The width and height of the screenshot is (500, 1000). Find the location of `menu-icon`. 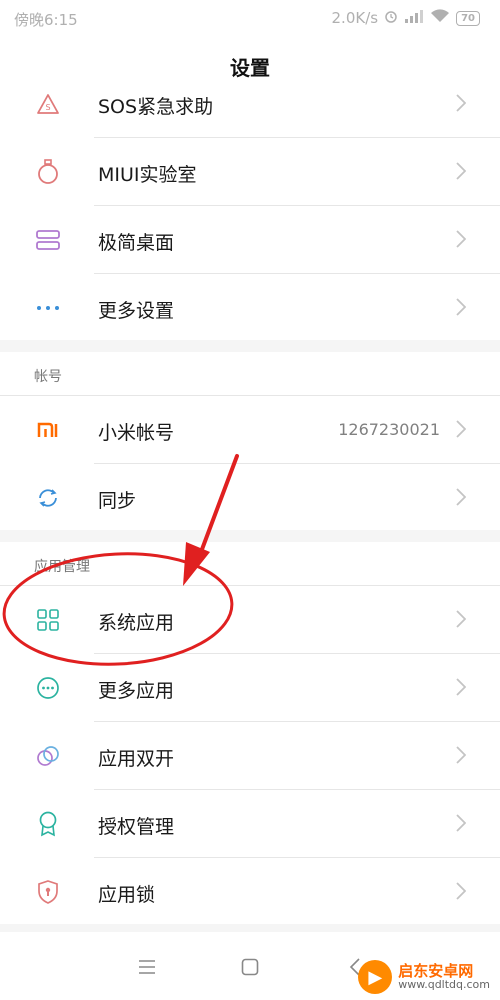

menu-icon is located at coordinates (147, 967).